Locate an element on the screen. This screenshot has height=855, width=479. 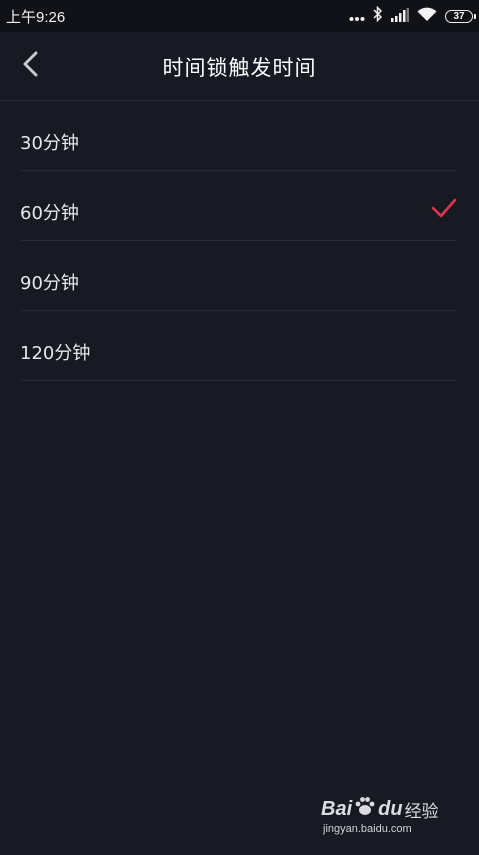
baidu-logo: Bai du 经验 is located at coordinates (380, 809).